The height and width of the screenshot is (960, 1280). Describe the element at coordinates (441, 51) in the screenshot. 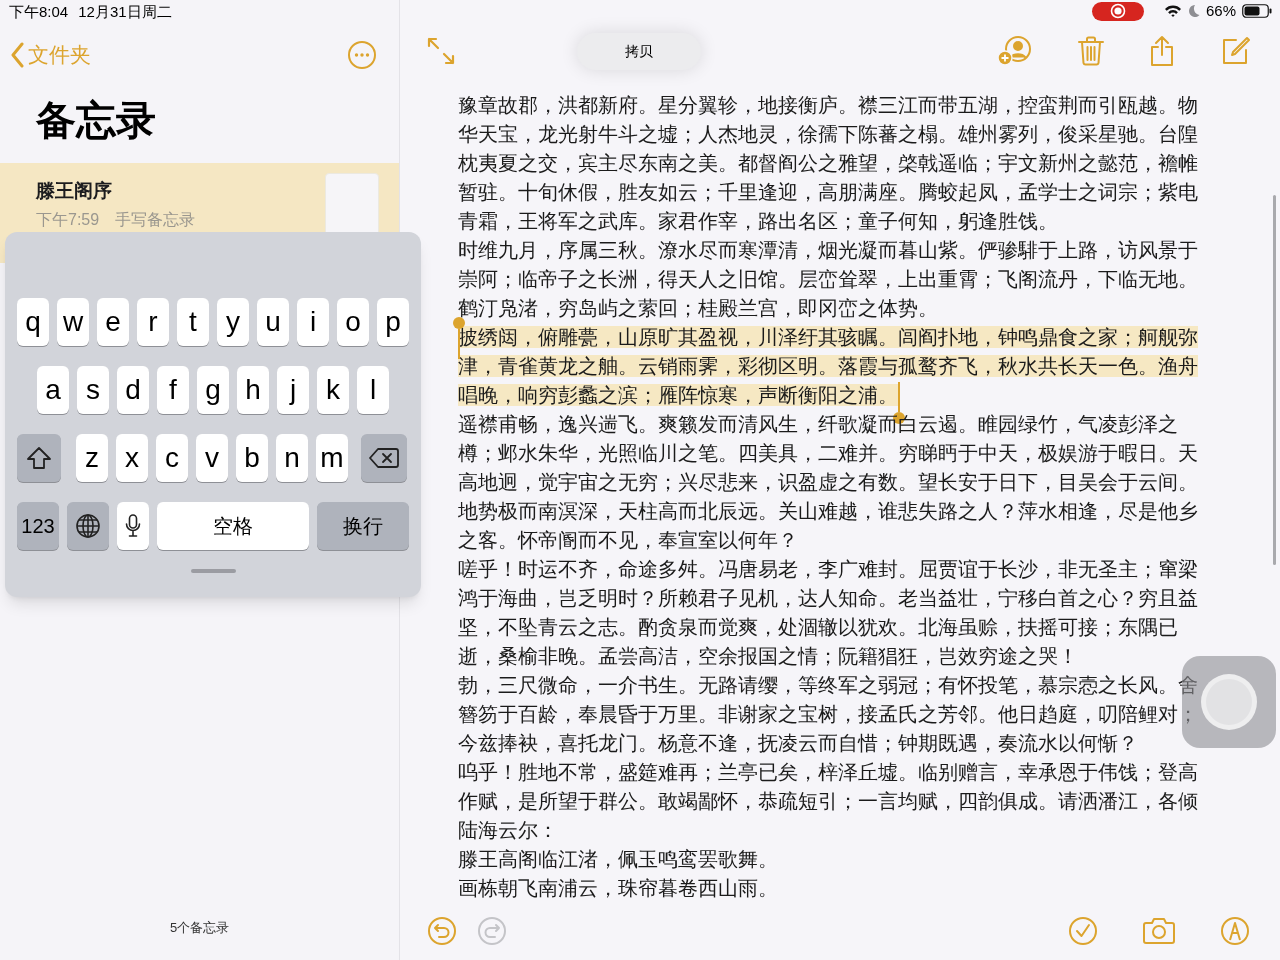

I see `expand-icon` at that location.